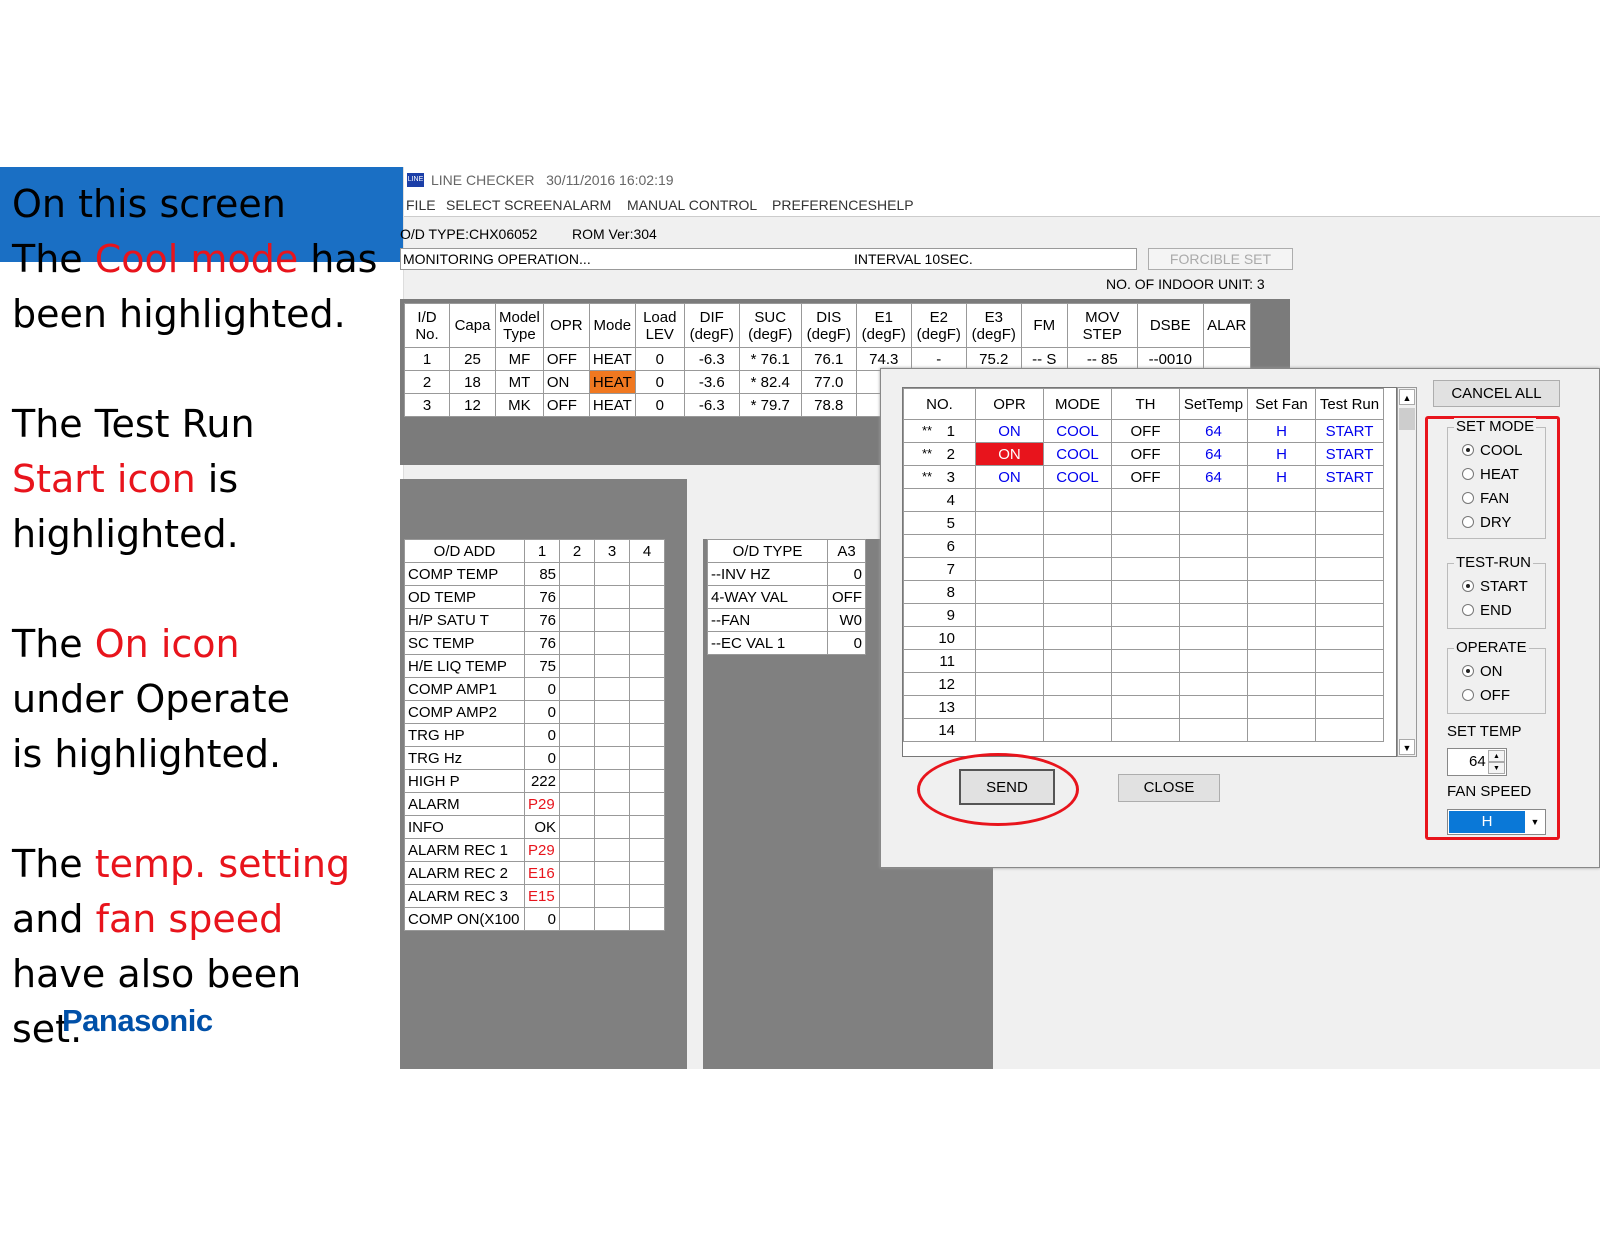 This screenshot has width=1600, height=1237. I want to click on table-row: ALARM REC 3 E15, so click(534, 896).